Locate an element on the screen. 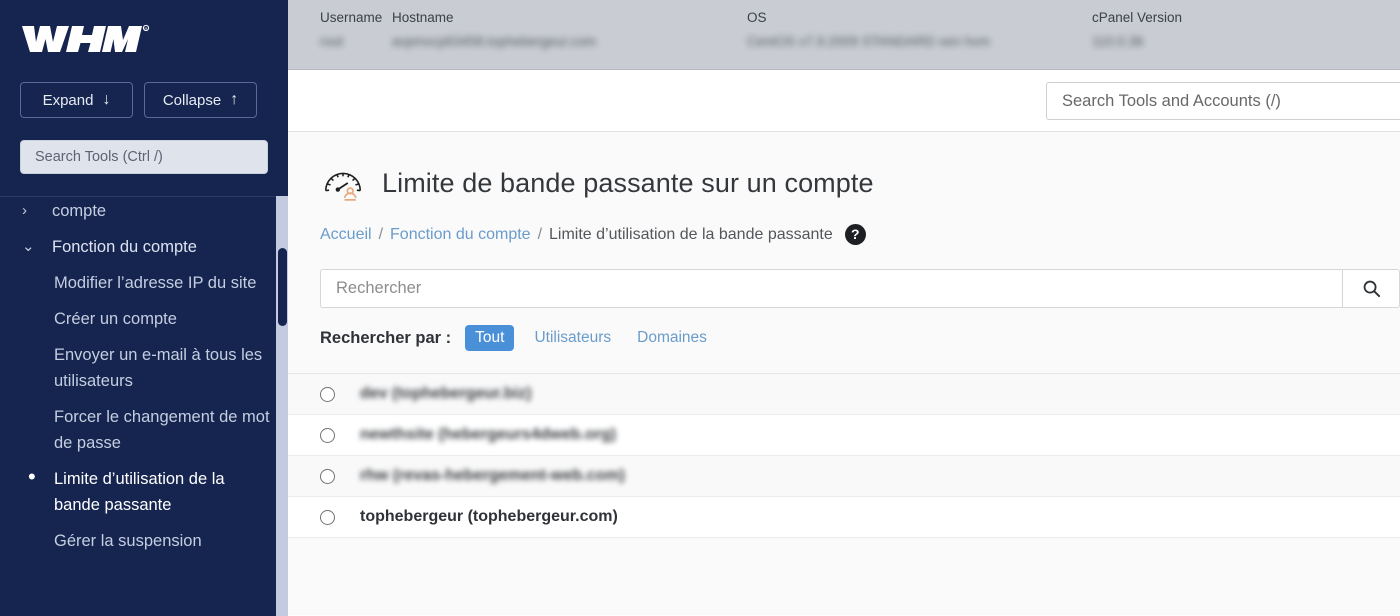  whm-logo-icon: R is located at coordinates (86, 38).